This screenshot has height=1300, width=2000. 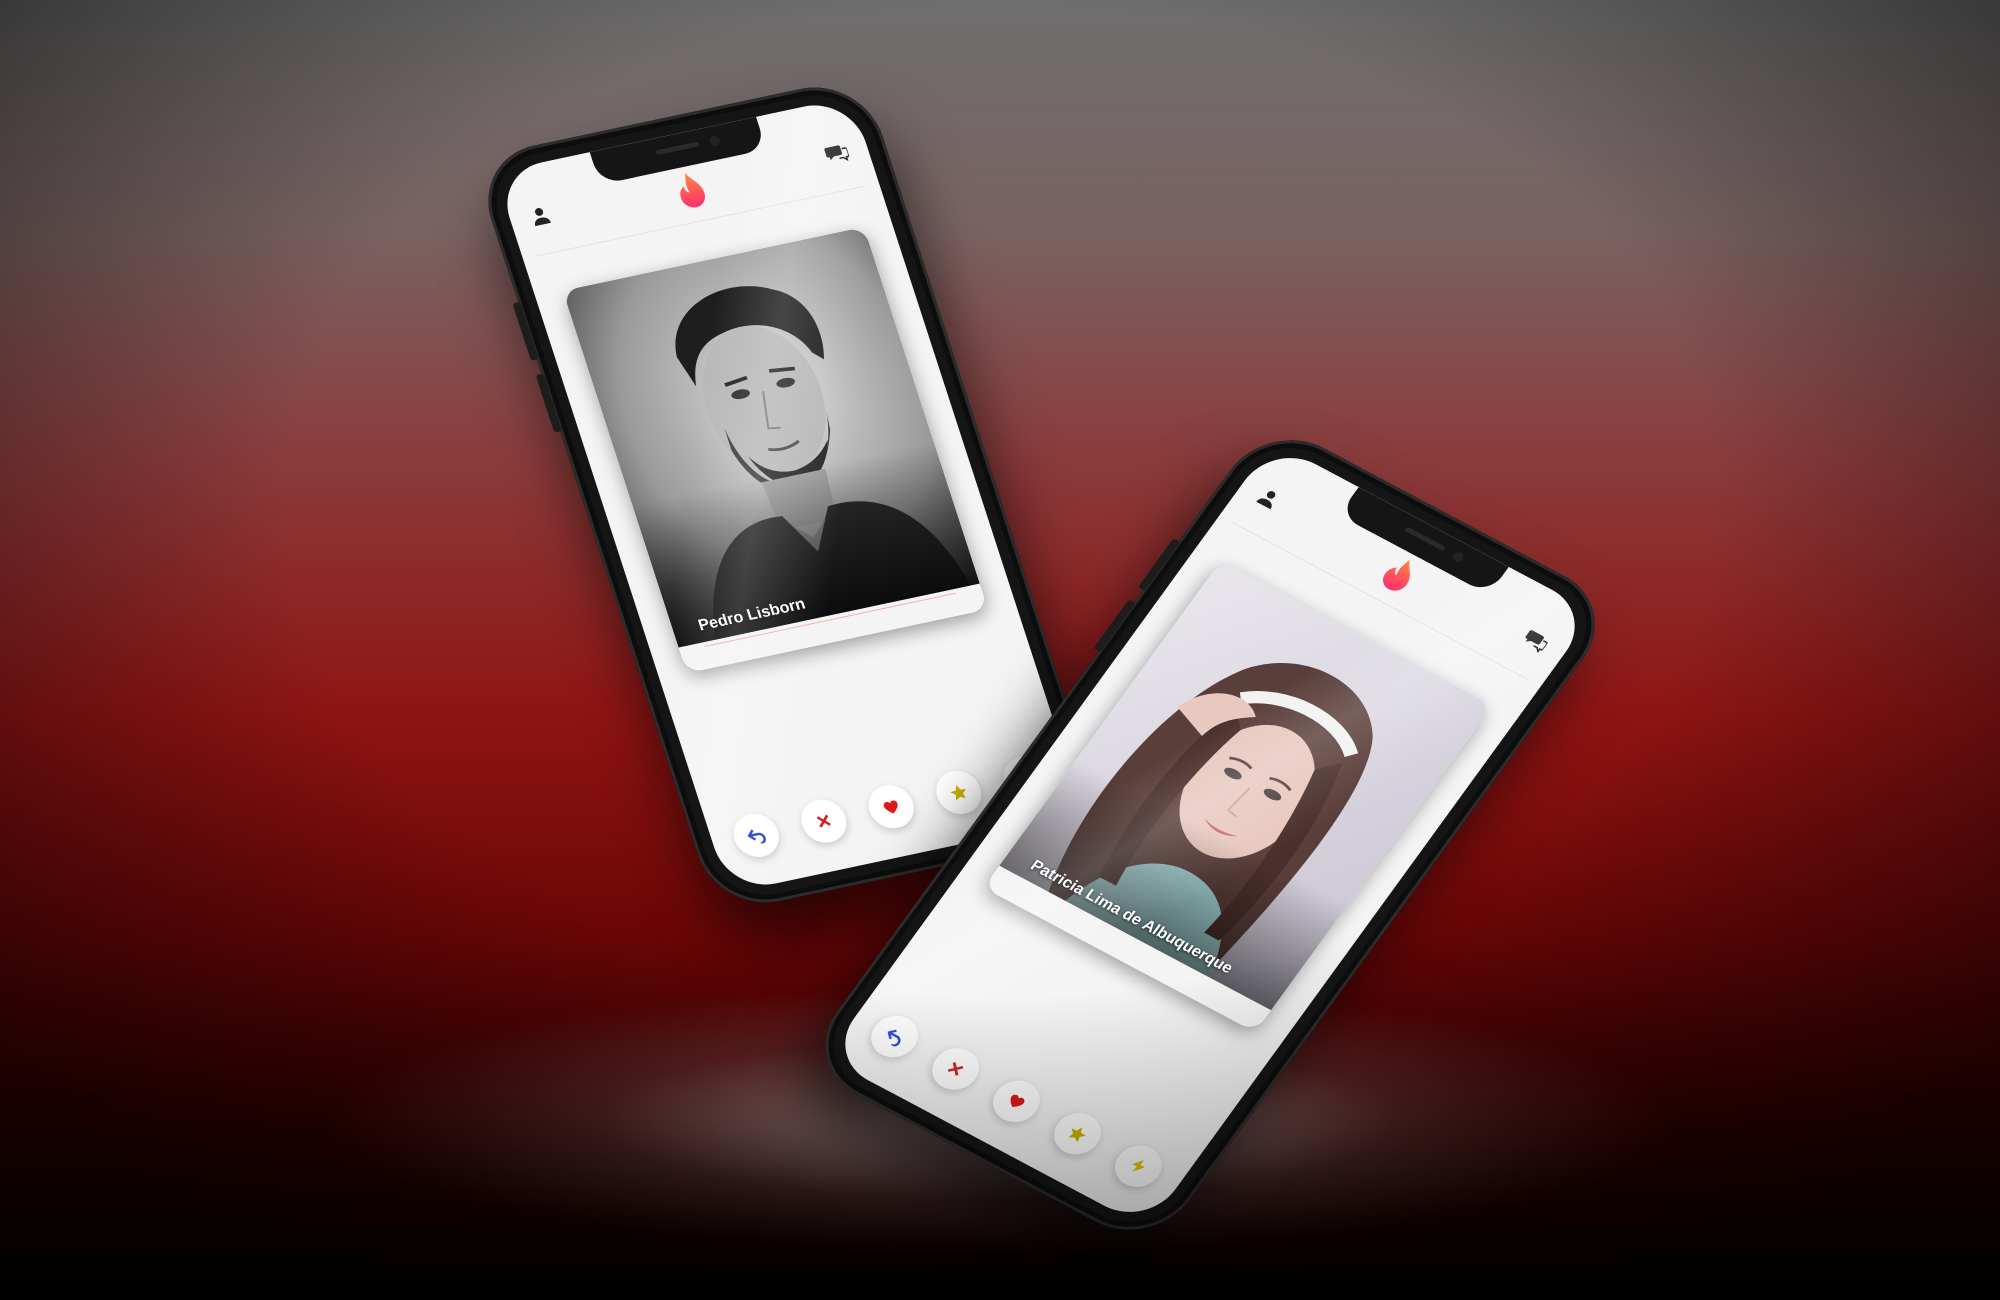 What do you see at coordinates (525, 331) in the screenshot?
I see `volume-up-button` at bounding box center [525, 331].